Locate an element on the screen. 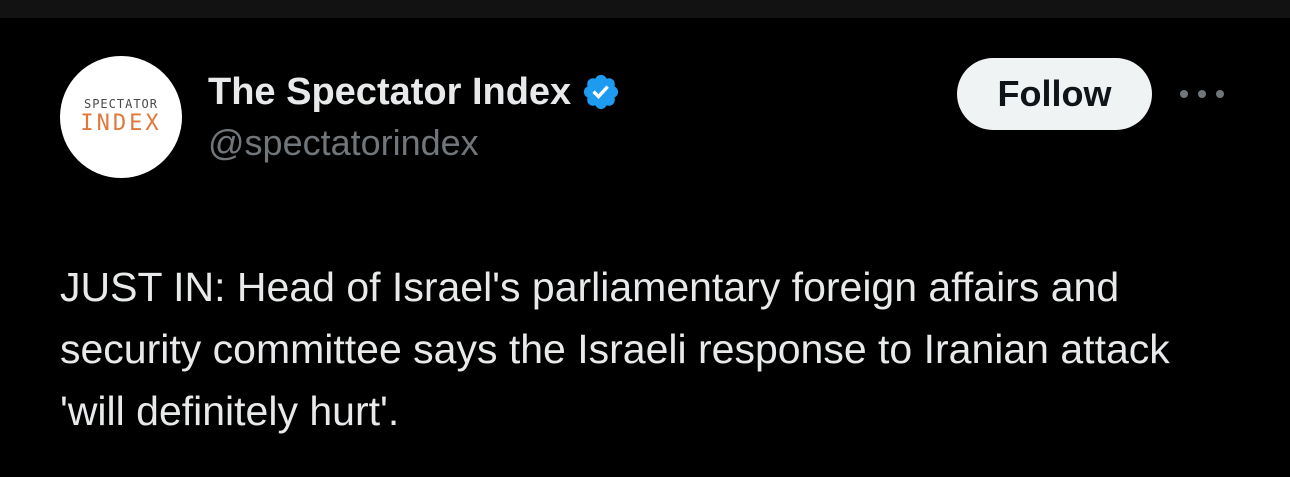  avatar: SPECTATOR INDEX is located at coordinates (121, 117).